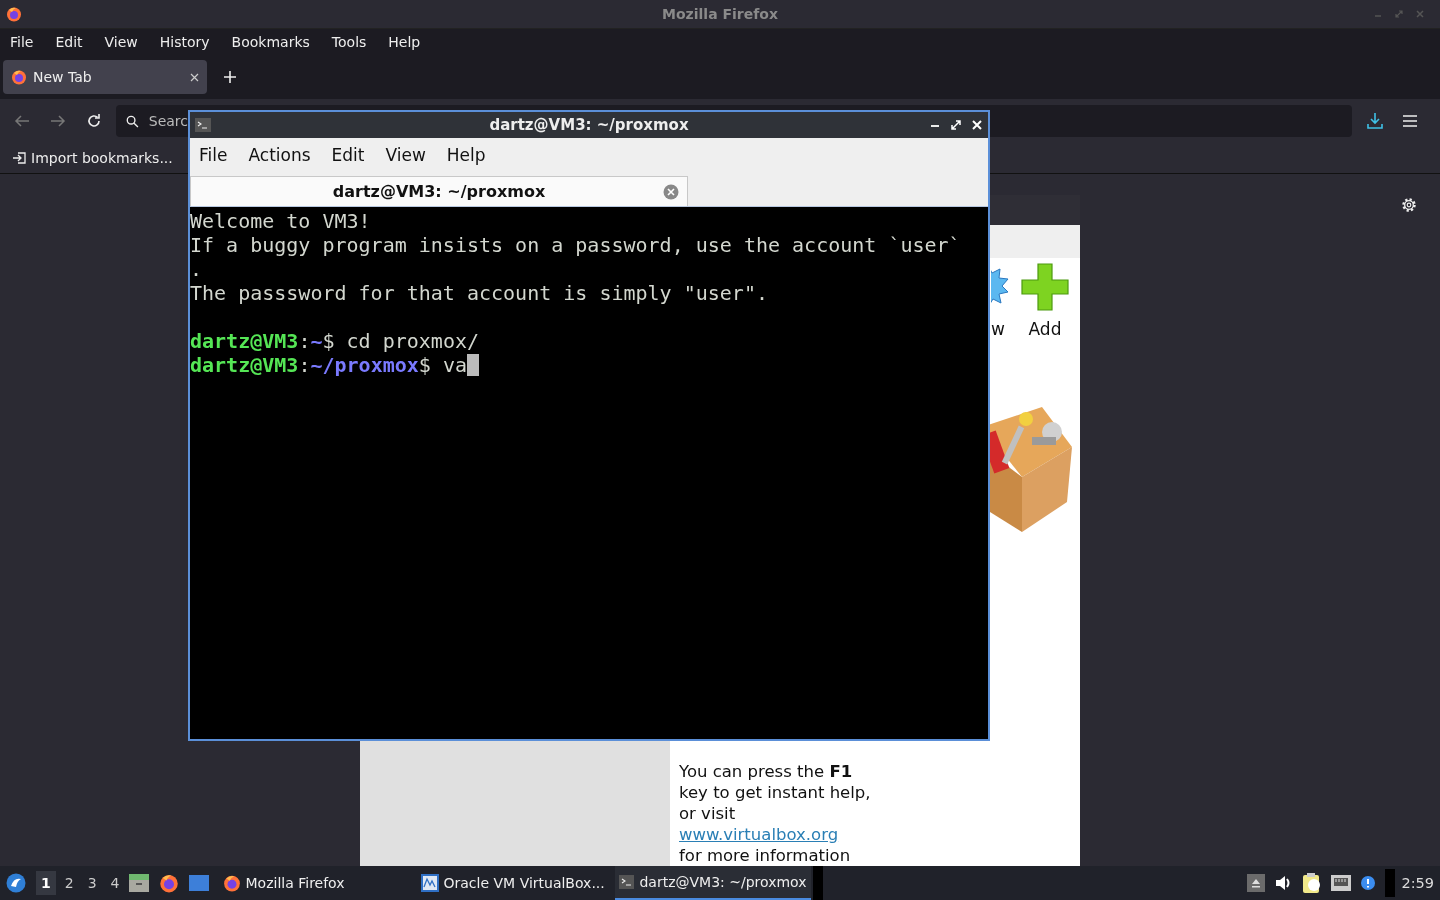 This screenshot has width=1440, height=900. Describe the element at coordinates (1001, 301) in the screenshot. I see `toolbar-button: w` at that location.